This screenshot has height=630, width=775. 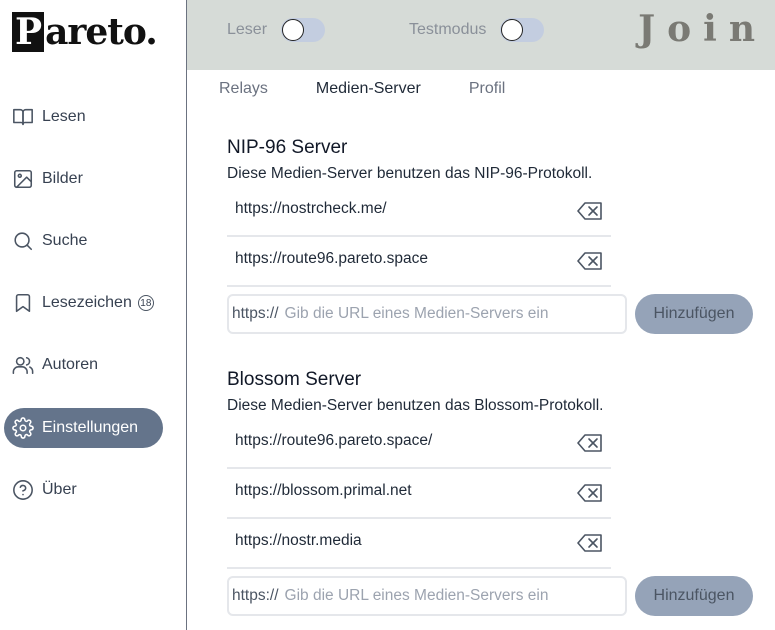 I want to click on book-icon, so click(x=23, y=117).